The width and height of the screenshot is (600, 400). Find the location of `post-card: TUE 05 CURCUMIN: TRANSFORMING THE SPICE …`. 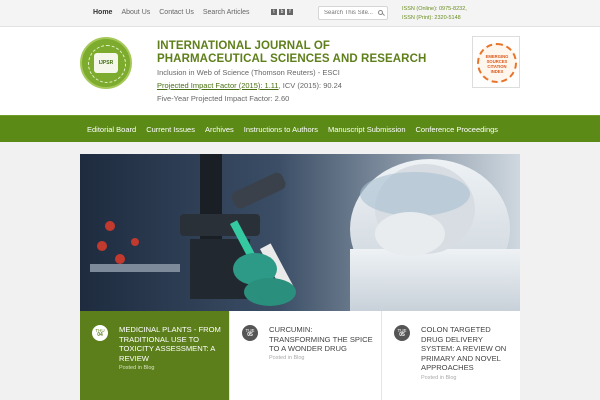

post-card: TUE 05 CURCUMIN: TRANSFORMING THE SPICE … is located at coordinates (306, 355).